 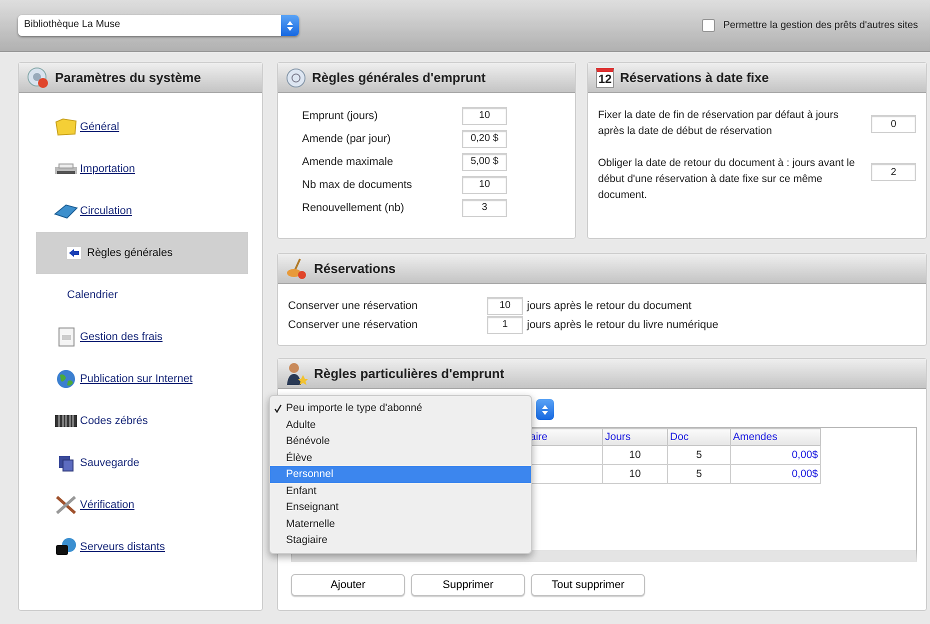 I want to click on menu-item: Personnel, so click(x=400, y=474).